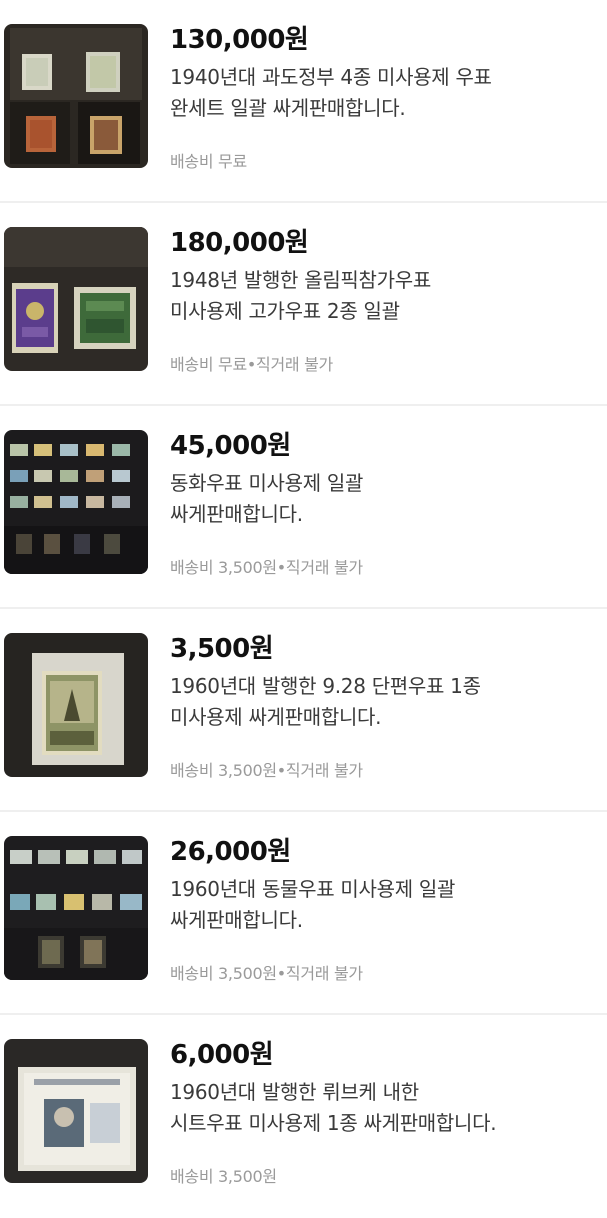  What do you see at coordinates (331, 77) in the screenshot?
I see `listing-title-line: 1940년대 과도정부 4종 미사용제 우표` at bounding box center [331, 77].